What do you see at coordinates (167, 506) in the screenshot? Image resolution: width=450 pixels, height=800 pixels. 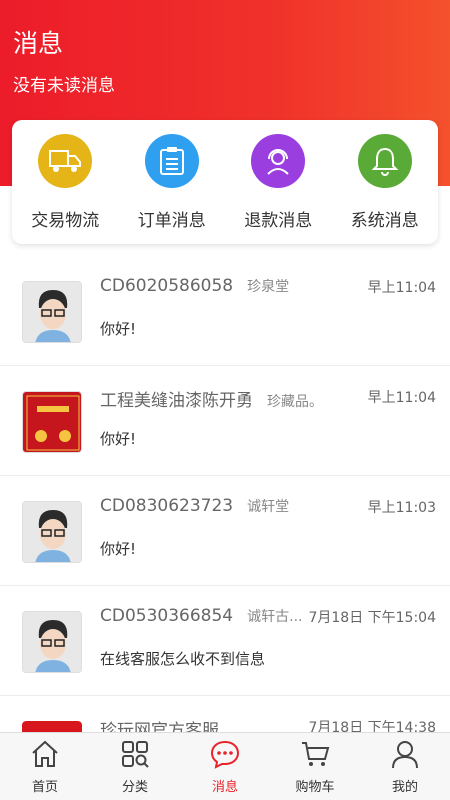 I see `sender-name: CD0830623723` at bounding box center [167, 506].